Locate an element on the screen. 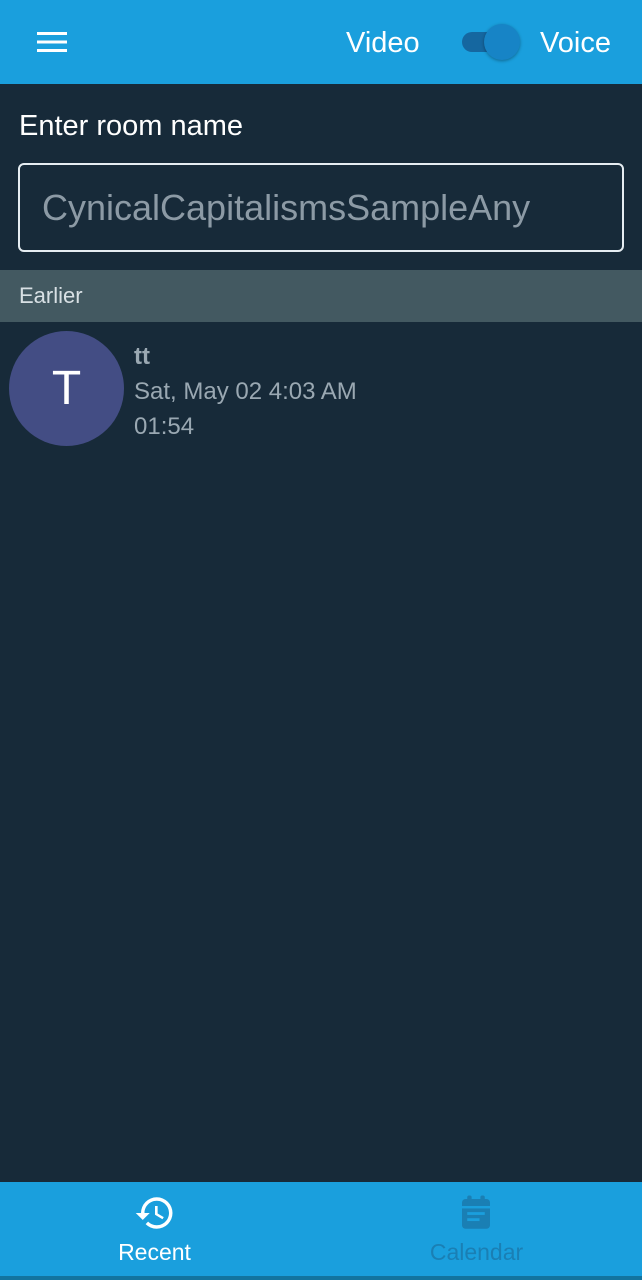  top-app-bar: Video Voice is located at coordinates (321, 42).